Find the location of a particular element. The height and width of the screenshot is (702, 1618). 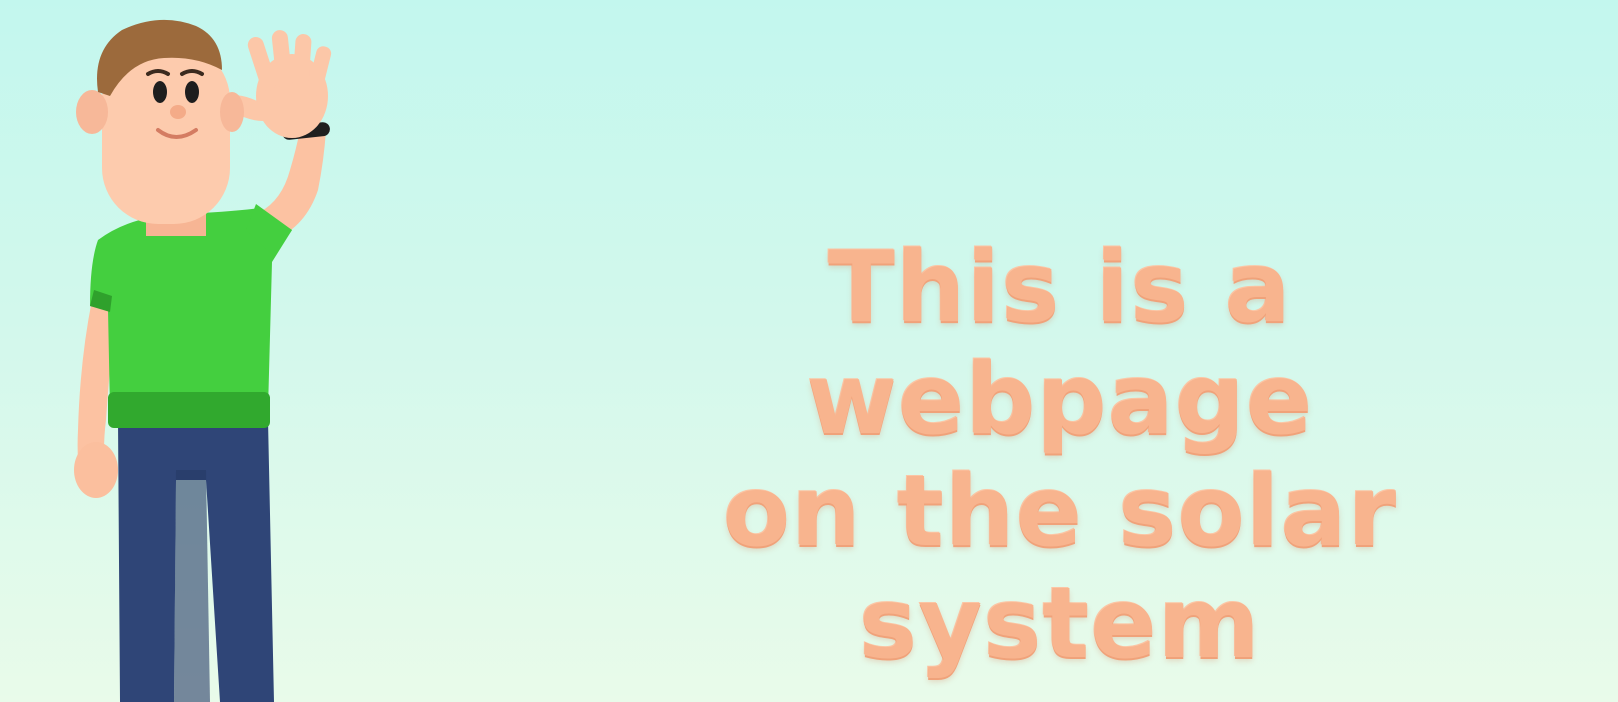

pants is located at coordinates (196, 561).